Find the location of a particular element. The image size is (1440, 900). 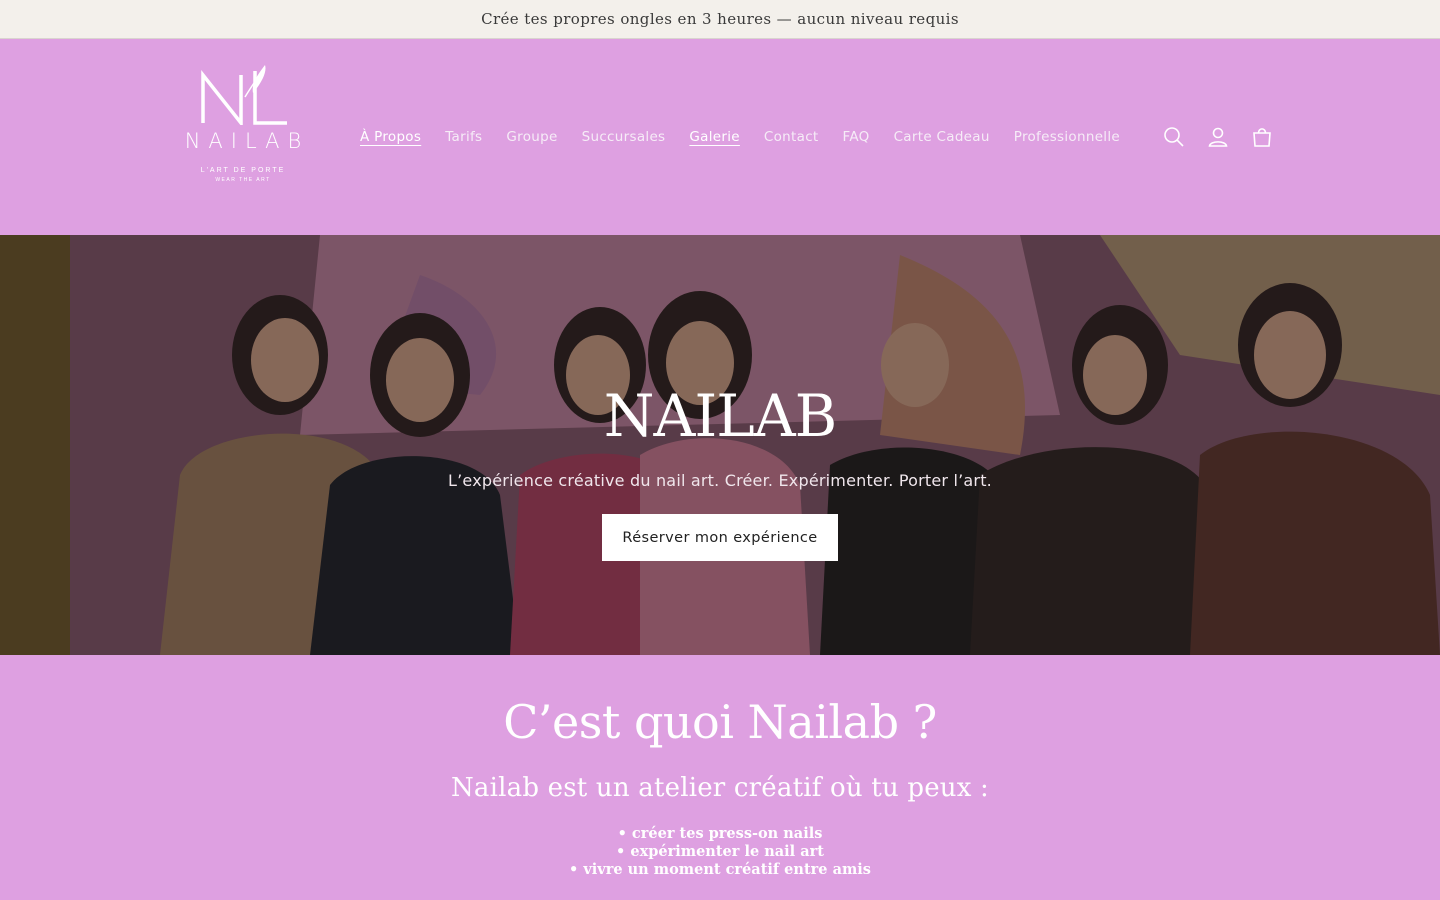

hero-title: NAILAB is located at coordinates (720, 416).